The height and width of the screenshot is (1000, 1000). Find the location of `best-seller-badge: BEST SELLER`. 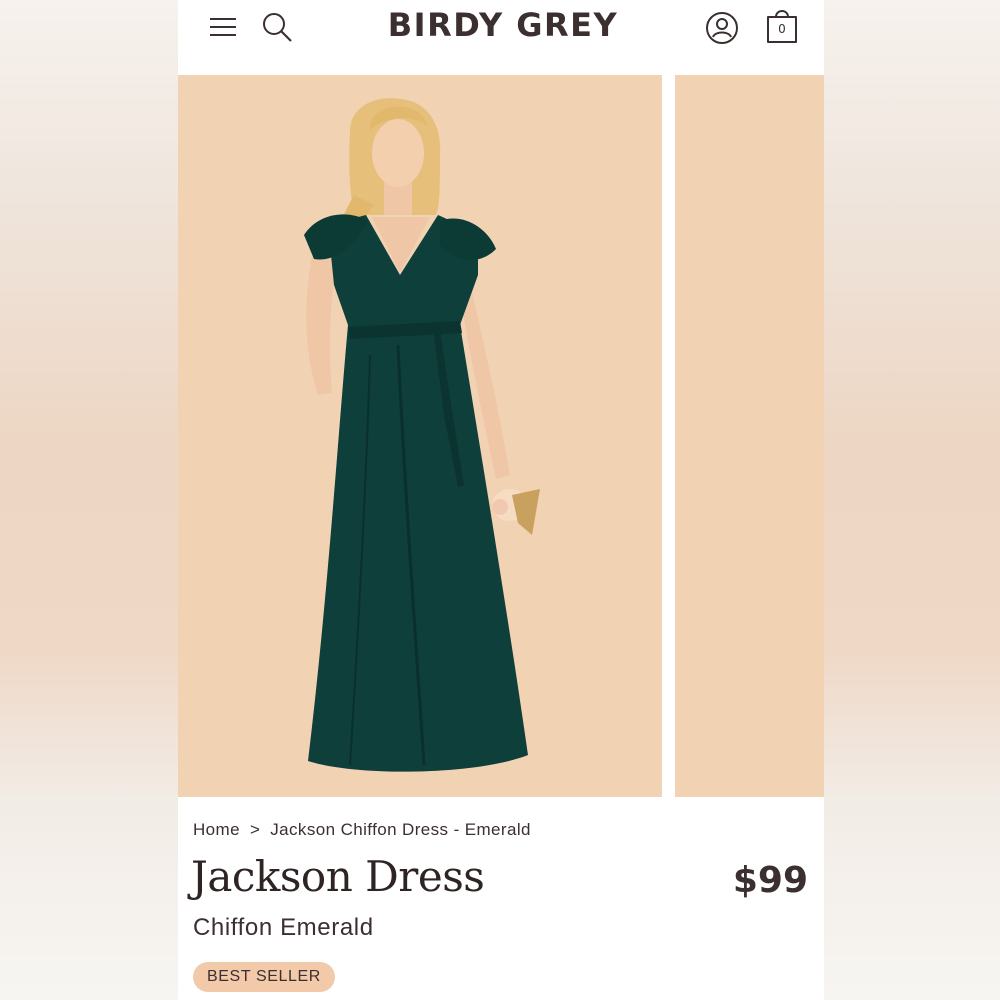

best-seller-badge: BEST SELLER is located at coordinates (264, 977).